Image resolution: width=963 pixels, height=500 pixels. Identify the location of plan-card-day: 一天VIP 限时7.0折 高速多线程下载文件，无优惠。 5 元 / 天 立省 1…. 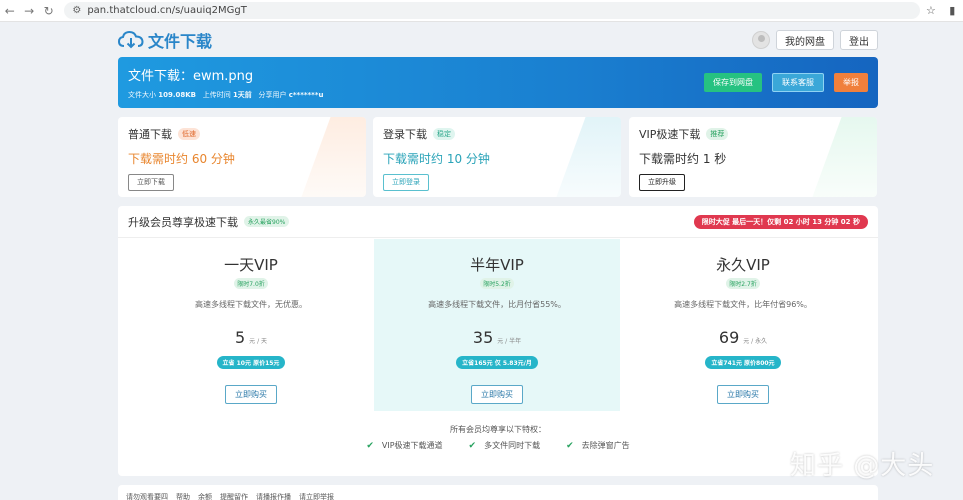
(251, 325).